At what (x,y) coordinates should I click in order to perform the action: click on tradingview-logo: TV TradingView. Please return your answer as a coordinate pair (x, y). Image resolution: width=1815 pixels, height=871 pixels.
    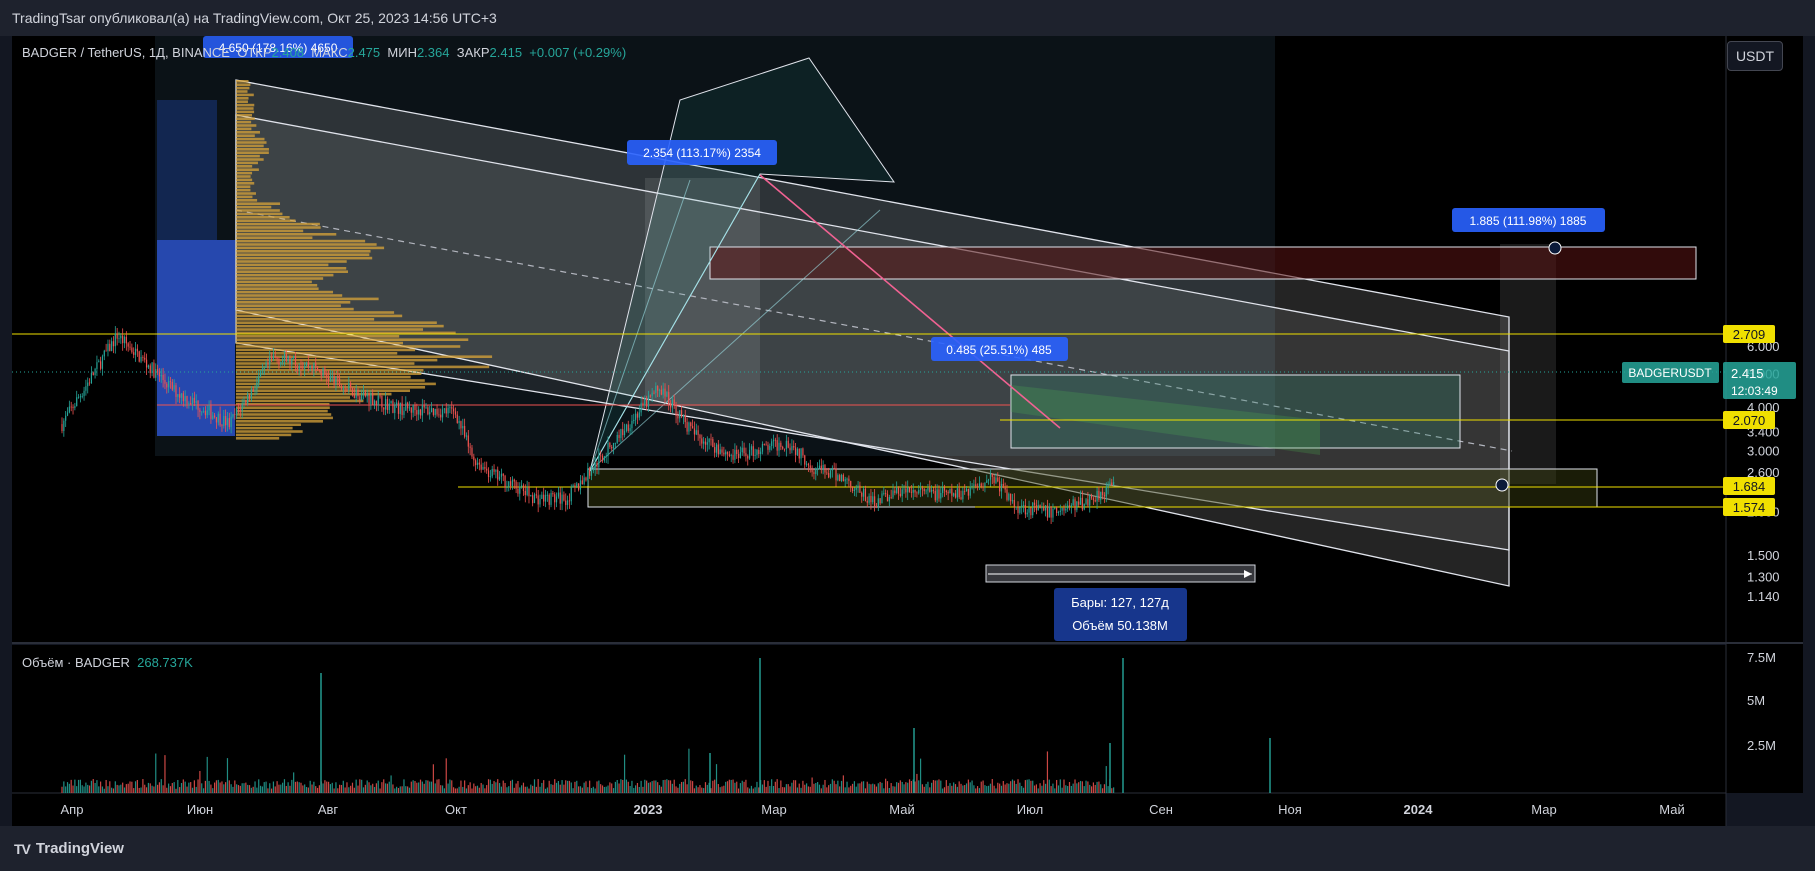
    Looking at the image, I should click on (69, 848).